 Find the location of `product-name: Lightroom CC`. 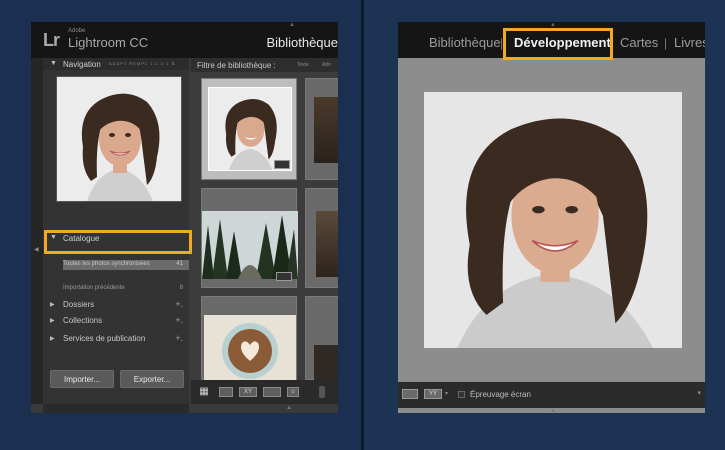

product-name: Lightroom CC is located at coordinates (108, 42).